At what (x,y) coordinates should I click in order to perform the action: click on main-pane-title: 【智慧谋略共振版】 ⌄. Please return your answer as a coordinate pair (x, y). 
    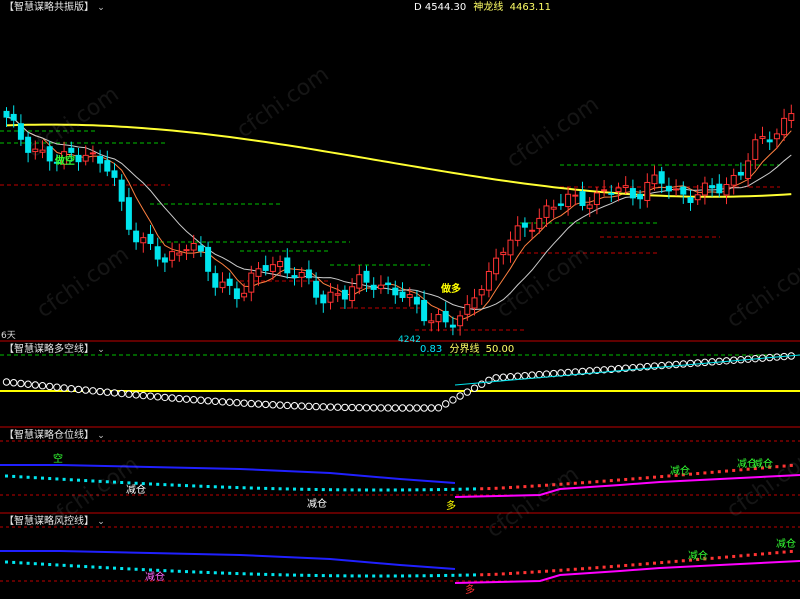
    Looking at the image, I should click on (54, 8).